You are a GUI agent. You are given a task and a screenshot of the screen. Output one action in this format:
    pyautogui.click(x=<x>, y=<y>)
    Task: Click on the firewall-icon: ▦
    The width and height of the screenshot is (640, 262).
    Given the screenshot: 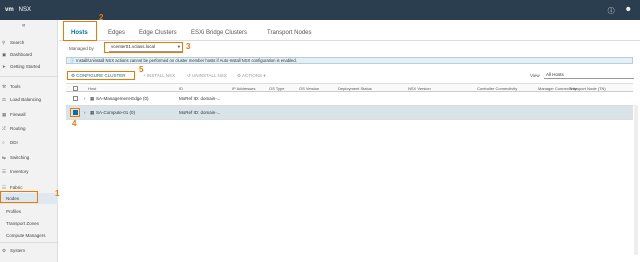 What is the action you would take?
    pyautogui.click(x=4, y=114)
    